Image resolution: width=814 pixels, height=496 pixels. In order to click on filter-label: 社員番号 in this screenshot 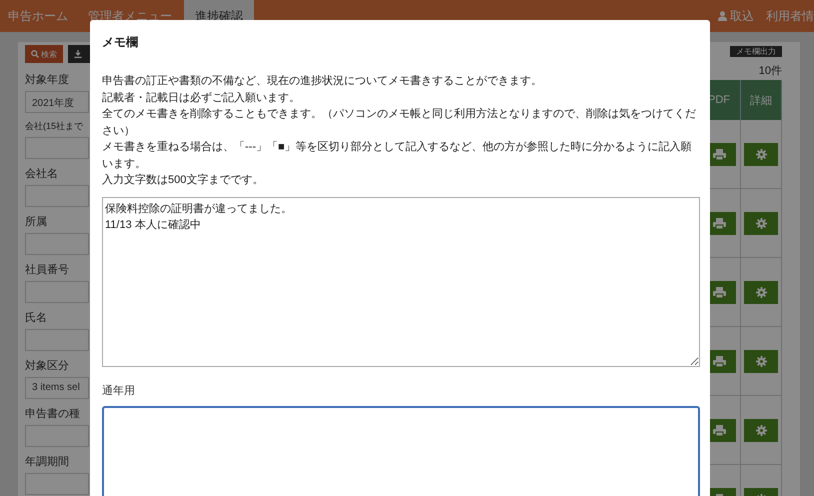, I will do `click(47, 269)`.